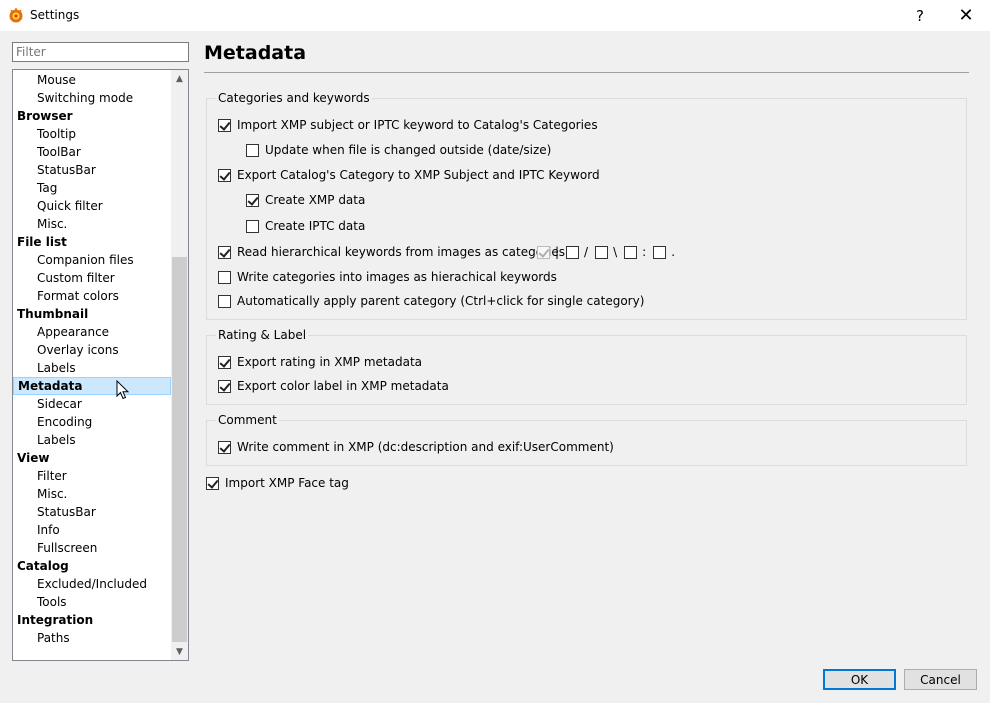 The width and height of the screenshot is (990, 703). I want to click on rating-group-label: Rating & Label, so click(262, 335).